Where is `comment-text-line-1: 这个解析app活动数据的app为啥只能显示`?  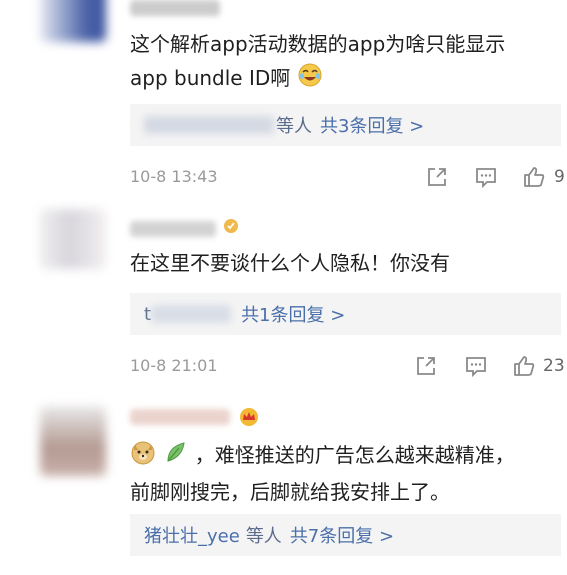 comment-text-line-1: 这个解析app活动数据的app为啥只能显示 is located at coordinates (318, 44).